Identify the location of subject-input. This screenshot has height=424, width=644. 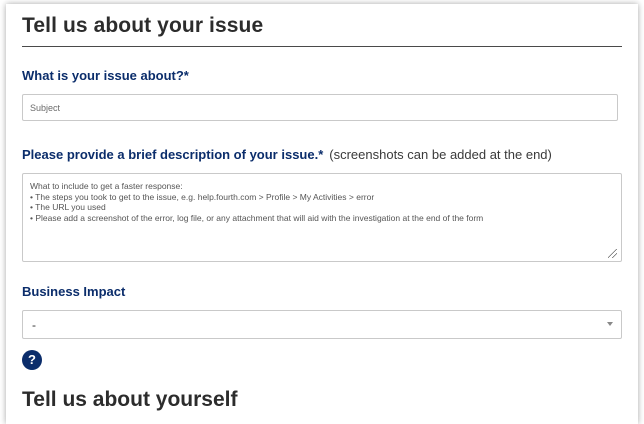
(320, 107).